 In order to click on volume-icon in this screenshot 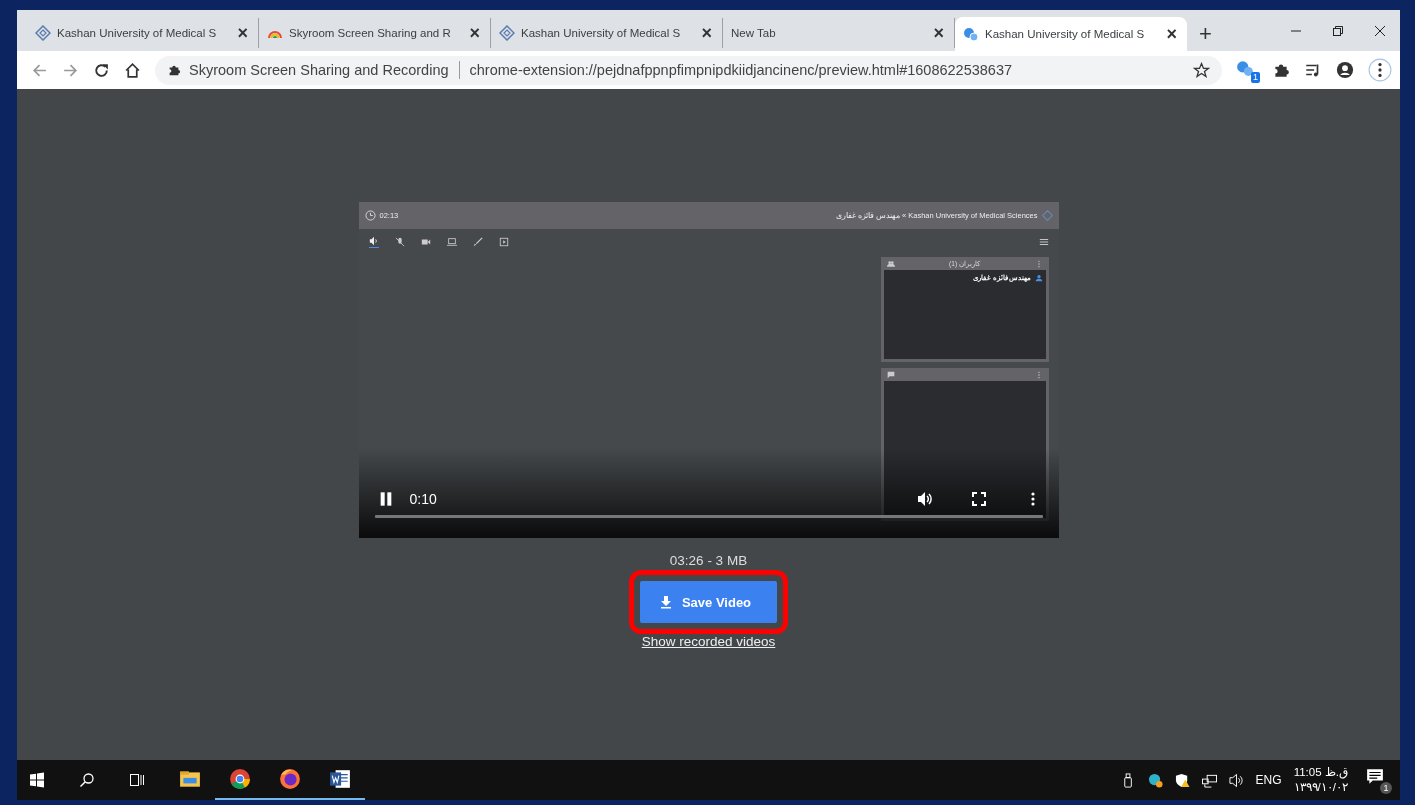, I will do `click(924, 499)`.